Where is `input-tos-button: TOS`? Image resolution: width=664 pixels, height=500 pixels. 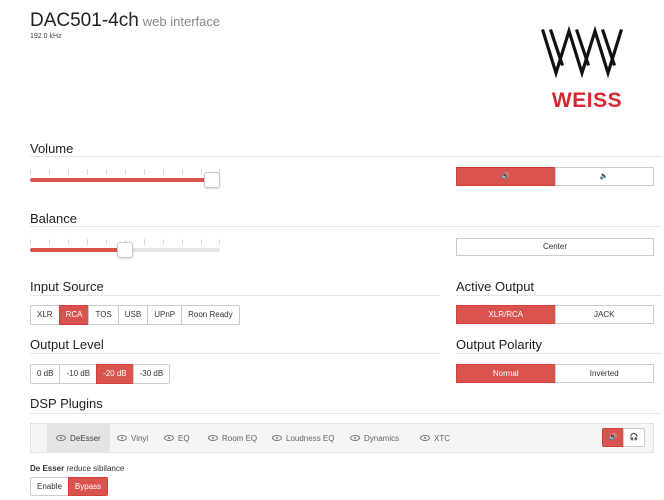
input-tos-button: TOS is located at coordinates (103, 315).